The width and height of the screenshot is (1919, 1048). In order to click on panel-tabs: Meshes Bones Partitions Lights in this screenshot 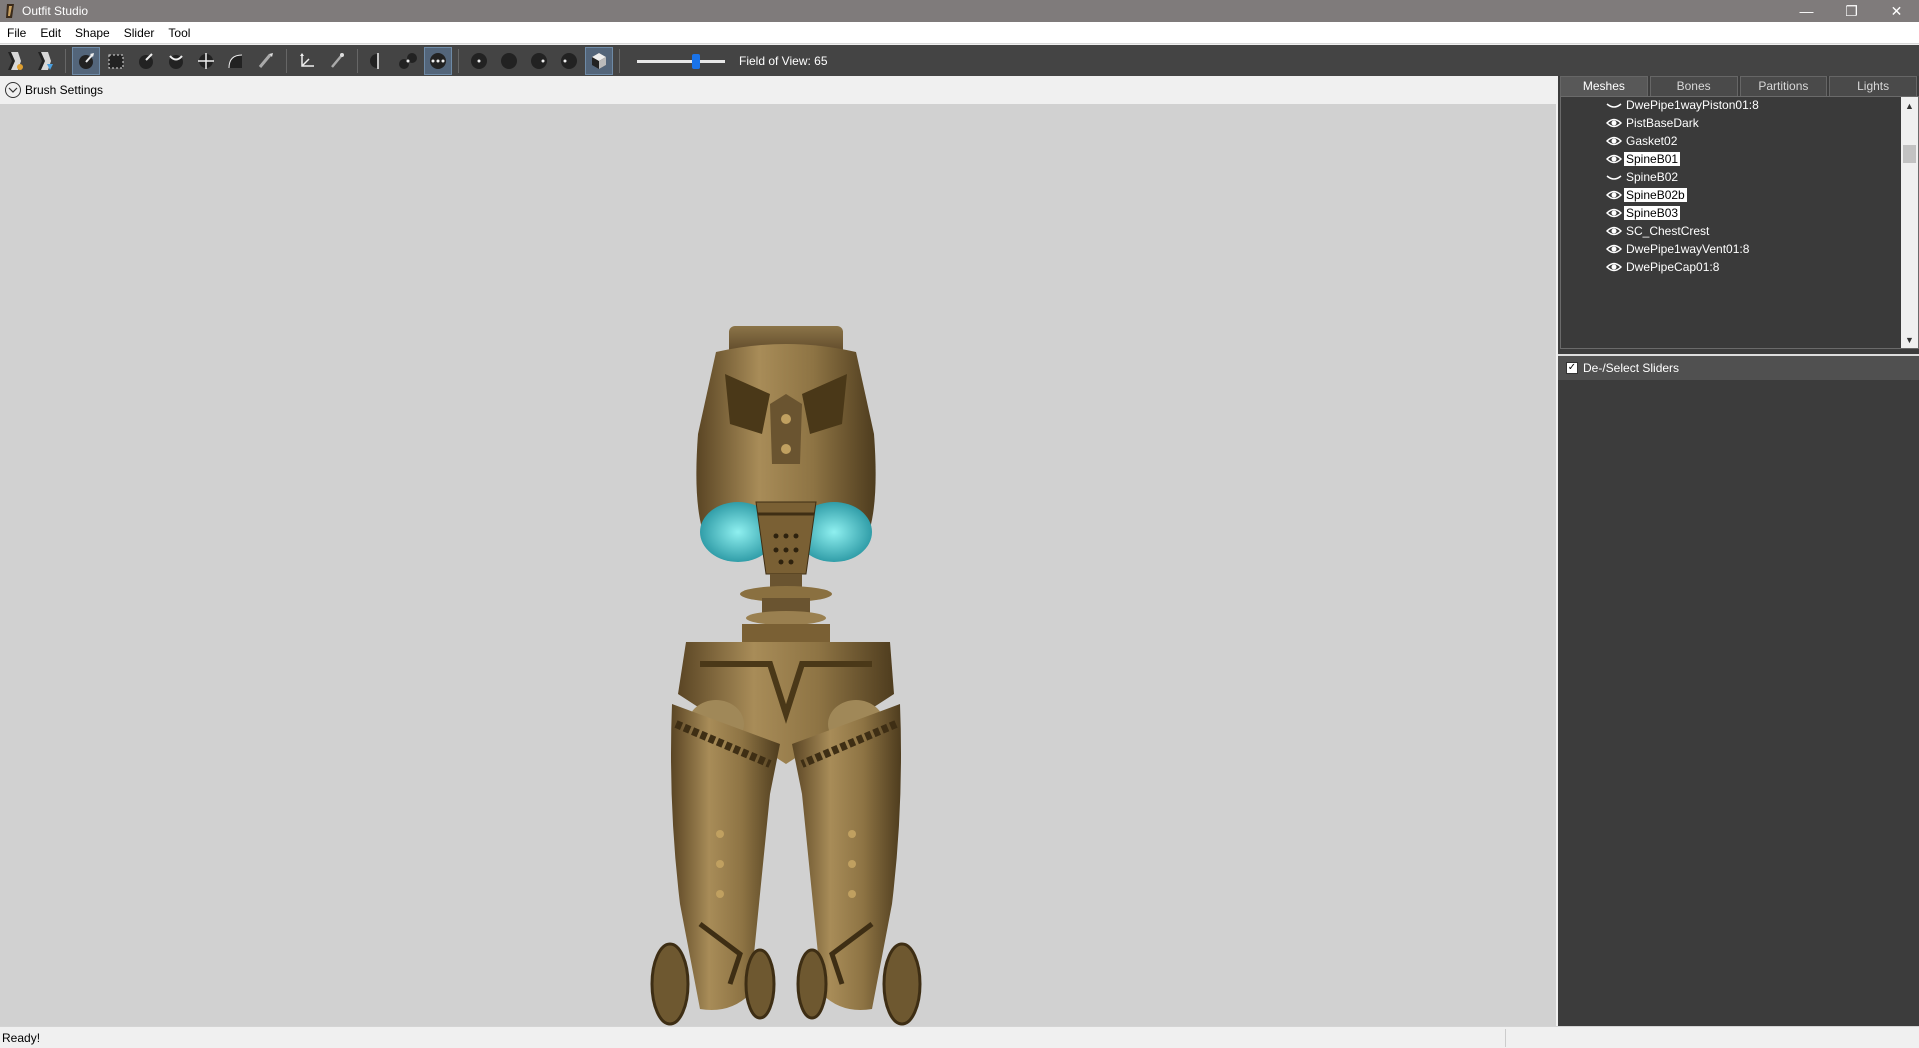, I will do `click(1739, 86)`.